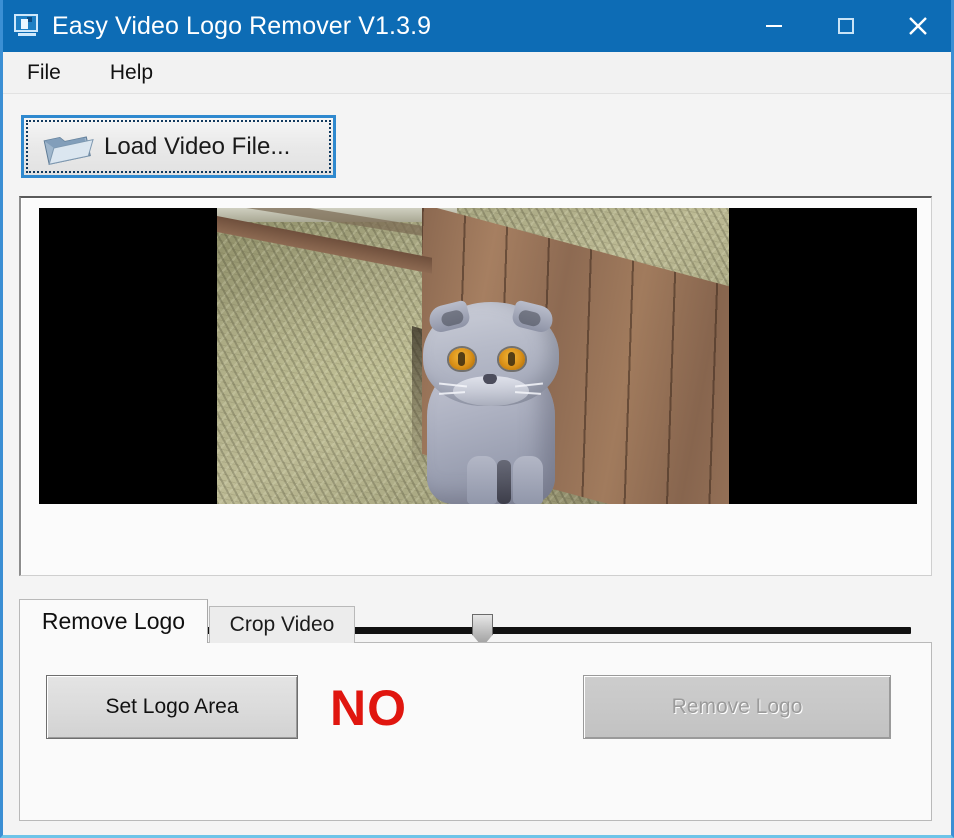 This screenshot has width=954, height=838. Describe the element at coordinates (27, 26) in the screenshot. I see `app-monitor-icon` at that location.